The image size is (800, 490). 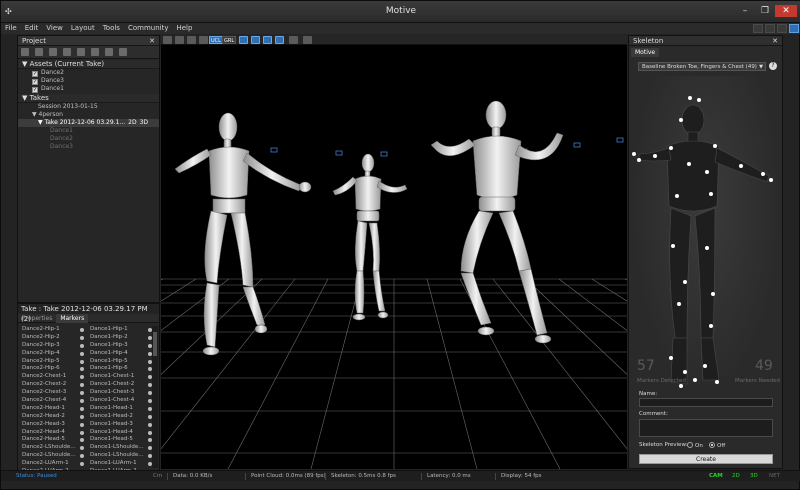 What do you see at coordinates (243, 40) in the screenshot?
I see `view-markers-icon` at bounding box center [243, 40].